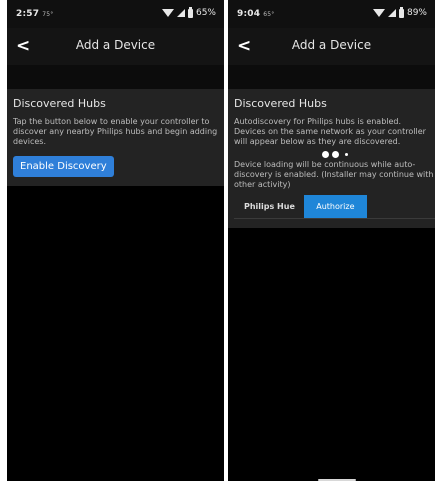  I want to click on status-bar: 9:04 65° 89%, so click(331, 14).